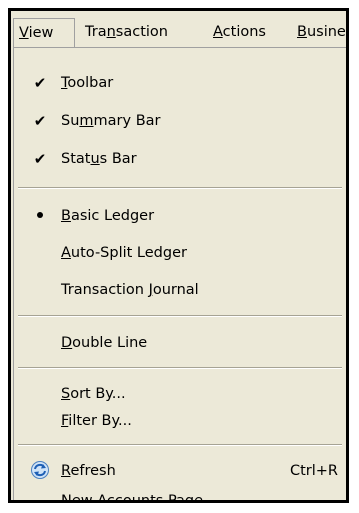  Describe the element at coordinates (180, 343) in the screenshot. I see `menu-item-double-line: Double Line` at that location.